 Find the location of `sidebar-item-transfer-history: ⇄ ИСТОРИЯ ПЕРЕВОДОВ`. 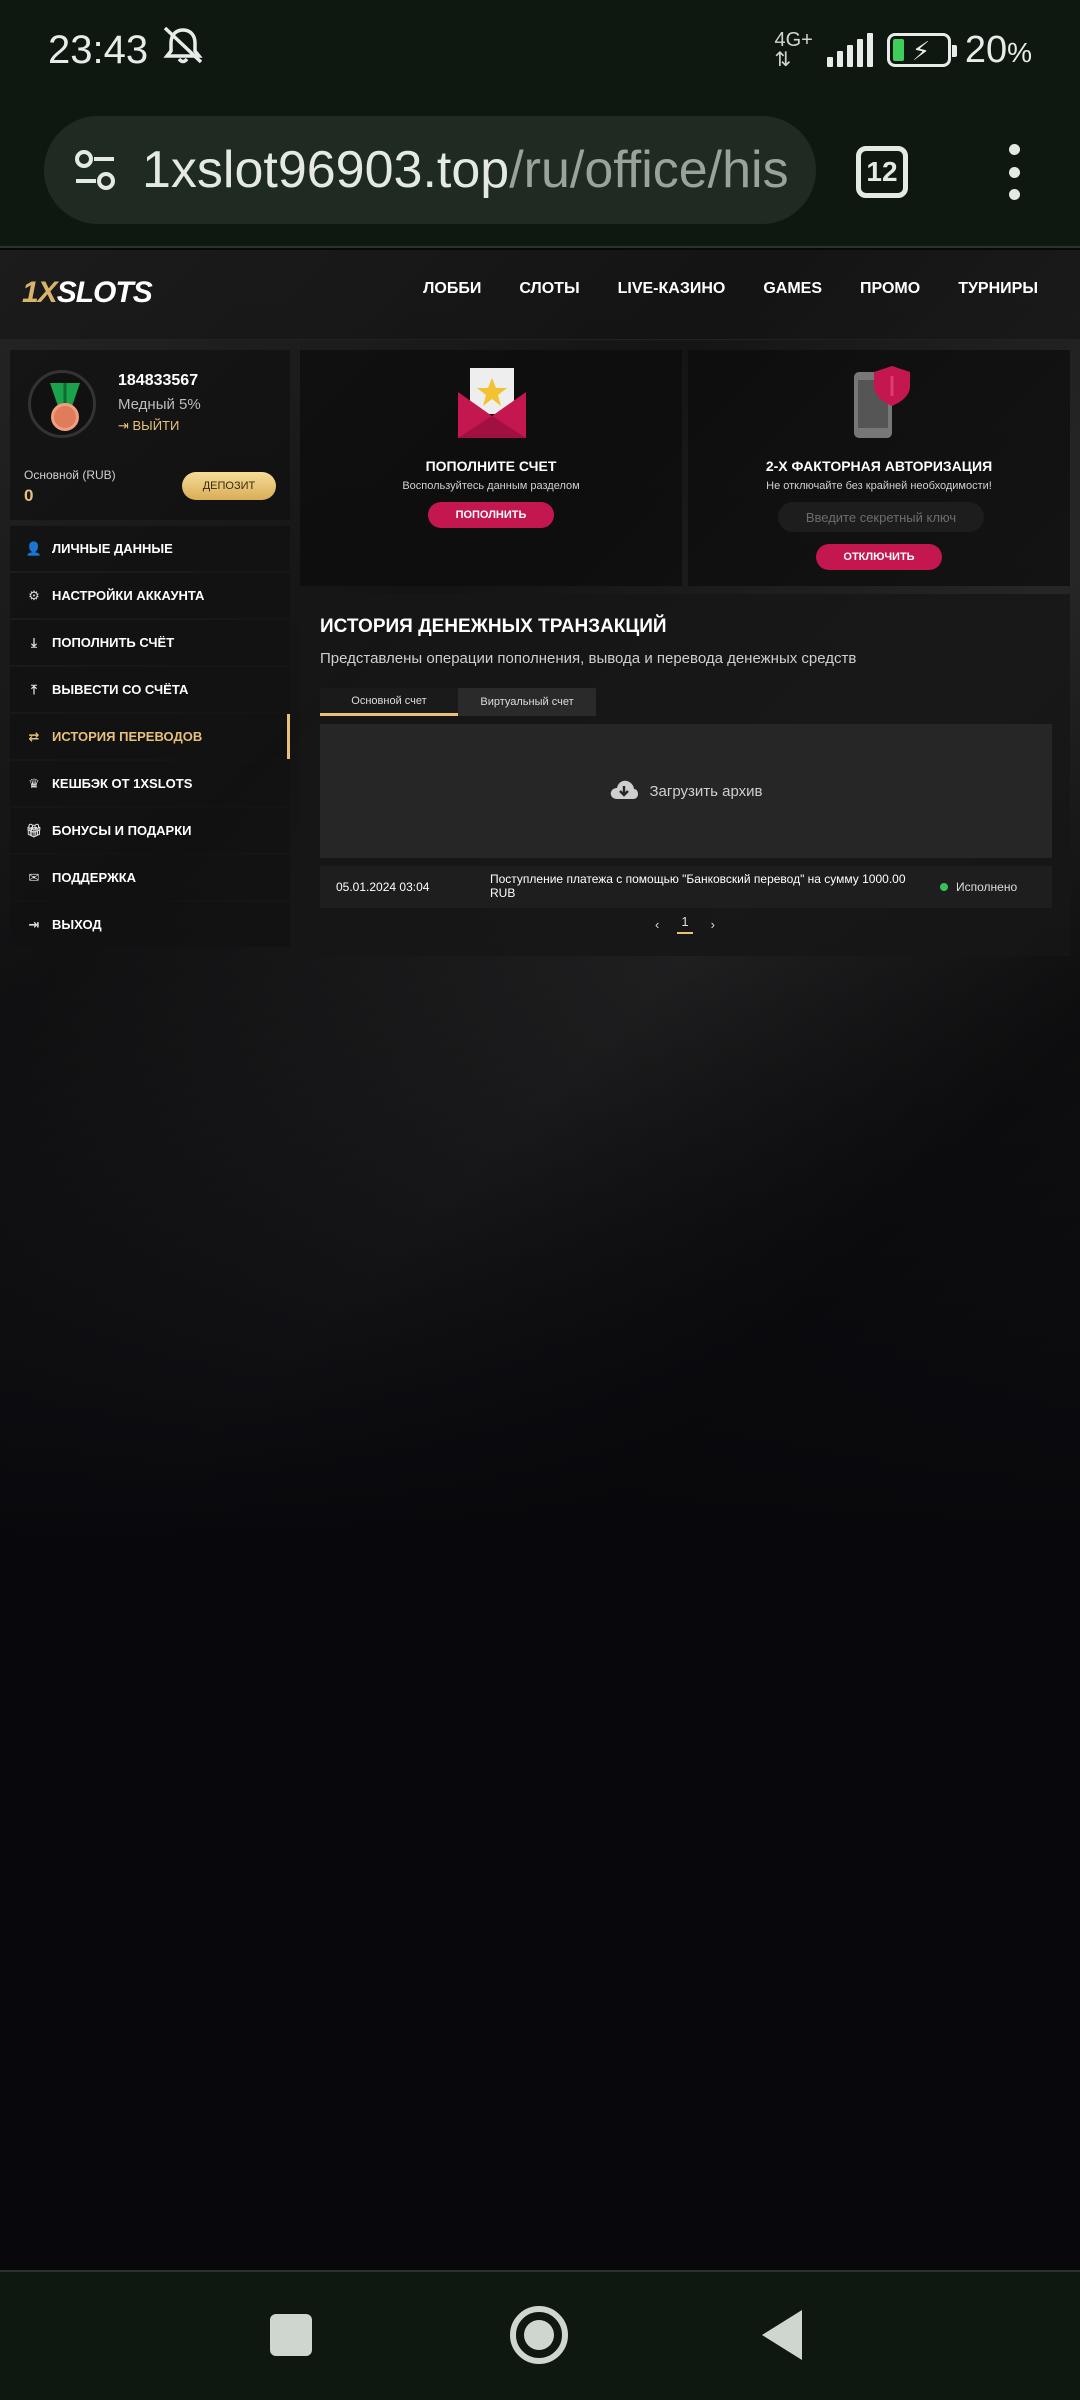

sidebar-item-transfer-history: ⇄ ИСТОРИЯ ПЕРЕВОДОВ is located at coordinates (150, 736).